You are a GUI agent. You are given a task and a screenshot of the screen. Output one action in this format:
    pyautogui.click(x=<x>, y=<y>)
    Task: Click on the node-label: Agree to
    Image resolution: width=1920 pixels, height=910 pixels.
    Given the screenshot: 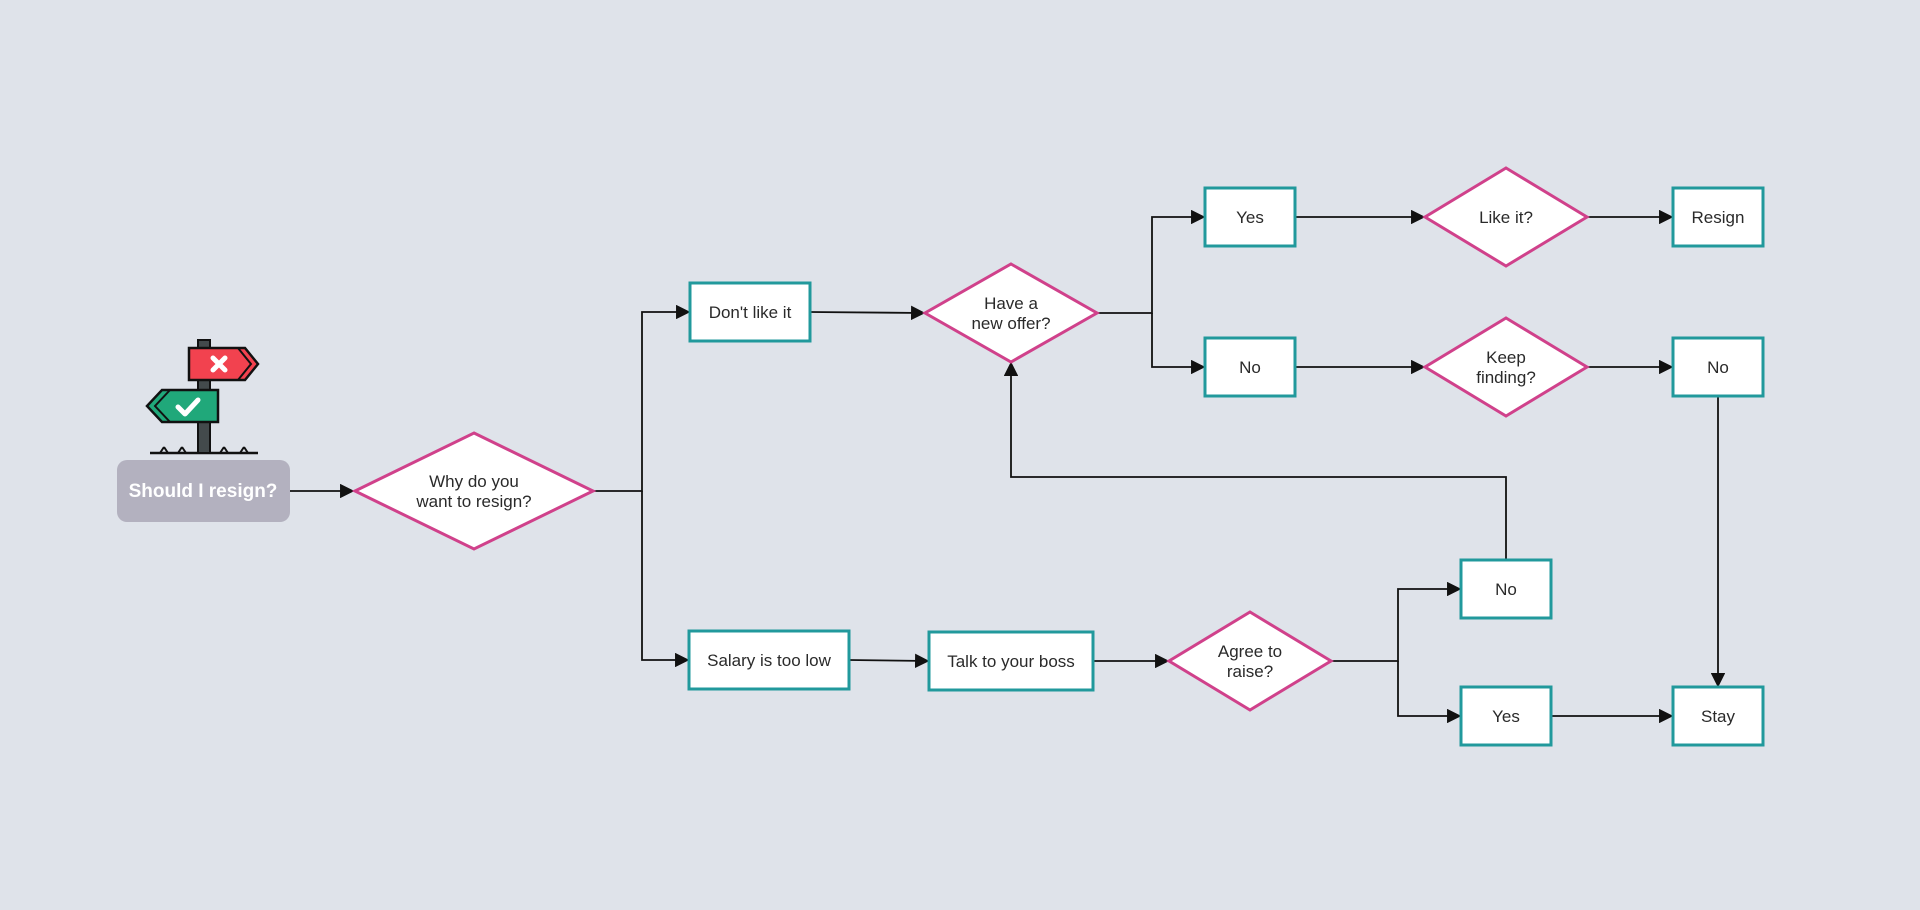 What is the action you would take?
    pyautogui.click(x=1250, y=651)
    